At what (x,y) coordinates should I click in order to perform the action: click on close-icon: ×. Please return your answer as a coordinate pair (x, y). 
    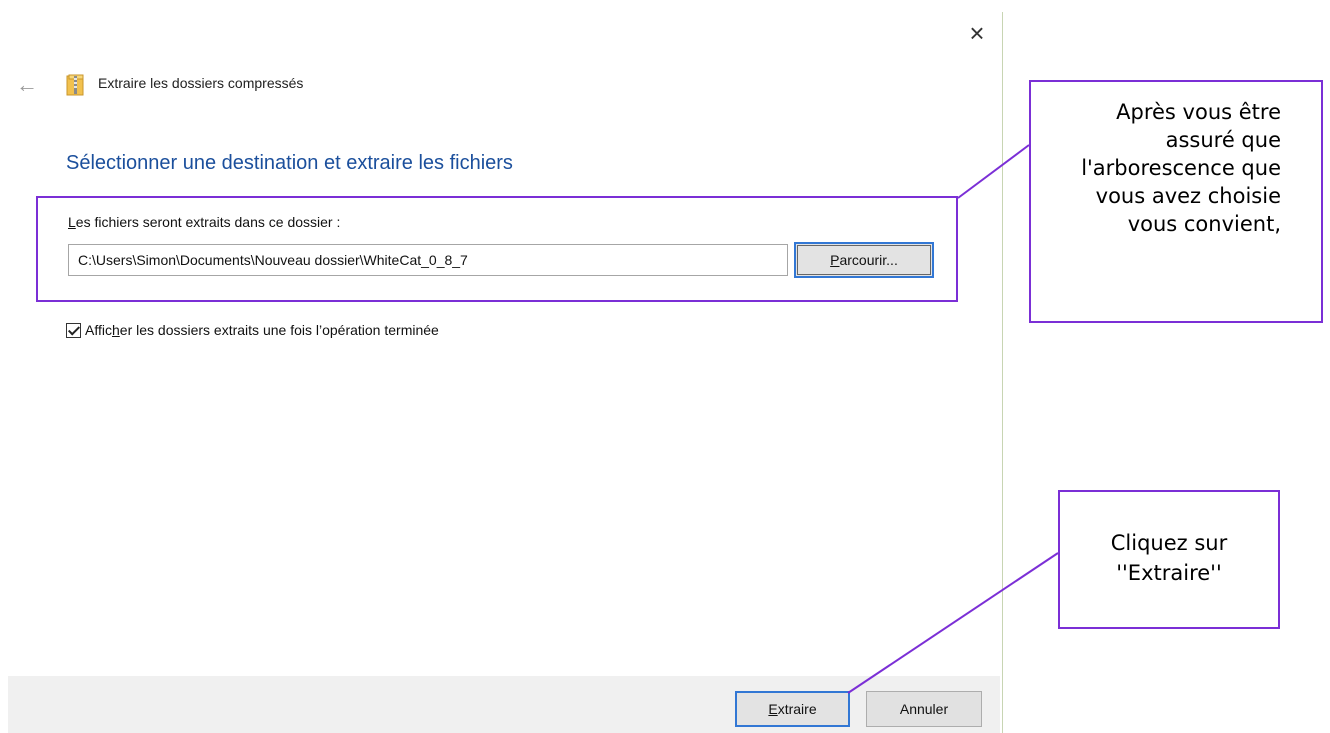
    Looking at the image, I should click on (977, 33).